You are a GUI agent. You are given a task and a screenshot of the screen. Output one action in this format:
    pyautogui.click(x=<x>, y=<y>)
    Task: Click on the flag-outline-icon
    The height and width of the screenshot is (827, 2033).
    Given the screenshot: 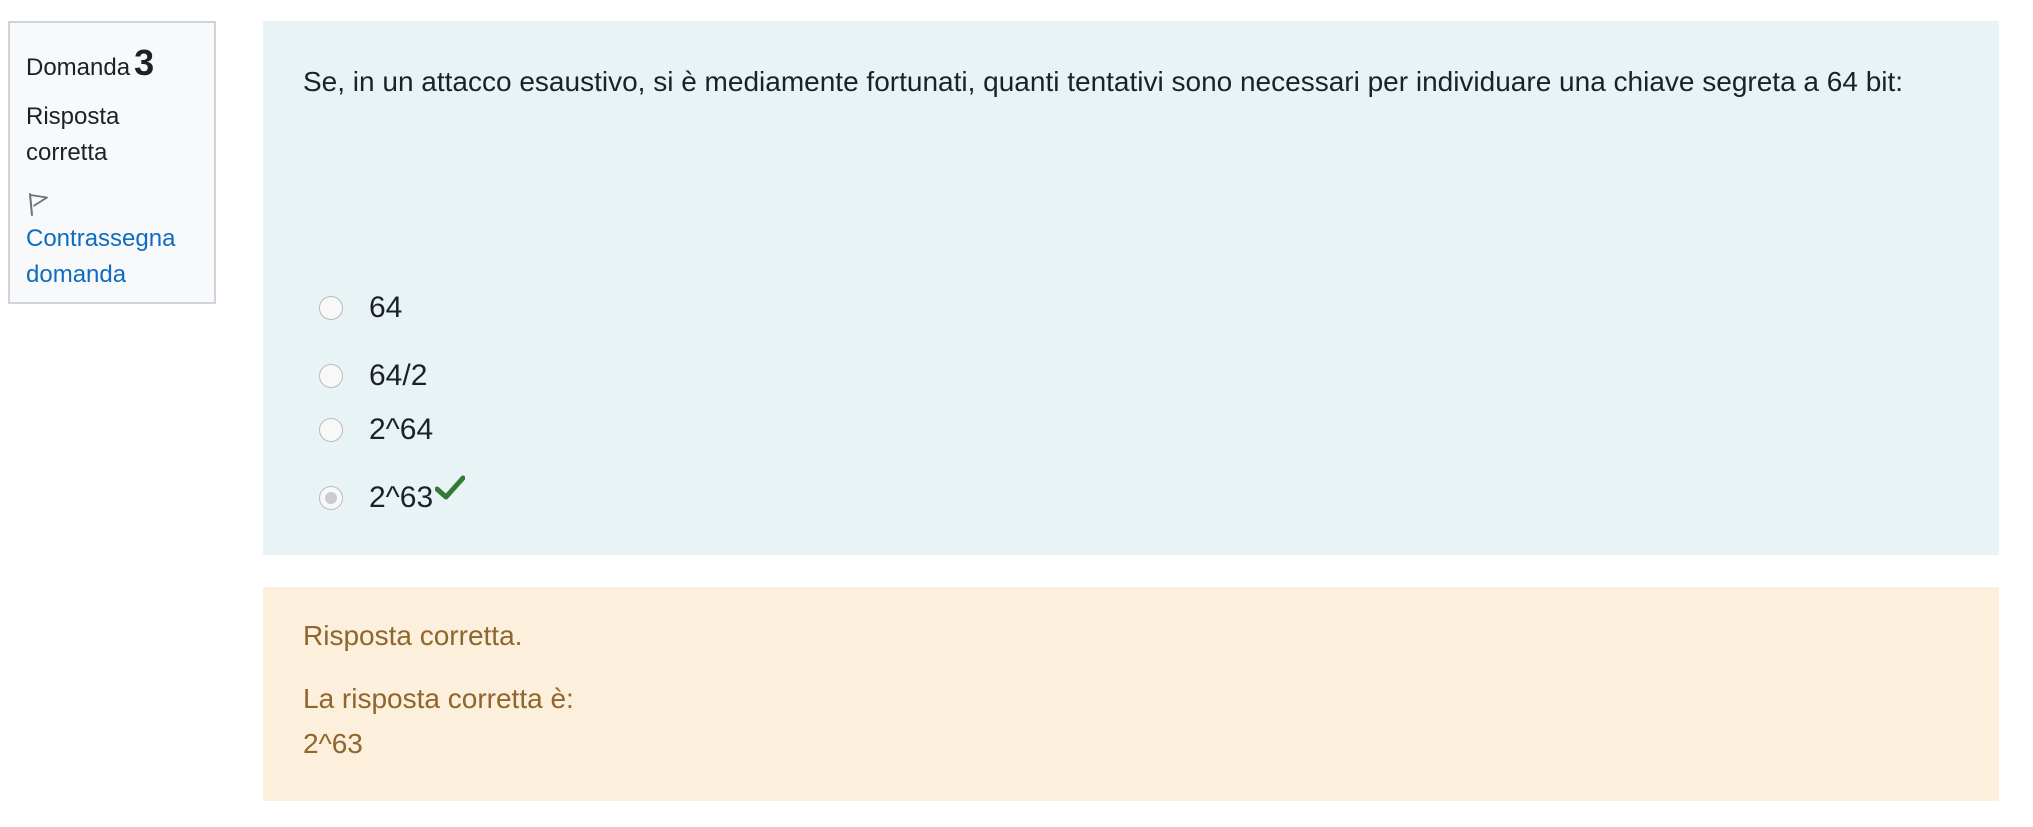 What is the action you would take?
    pyautogui.click(x=38, y=204)
    